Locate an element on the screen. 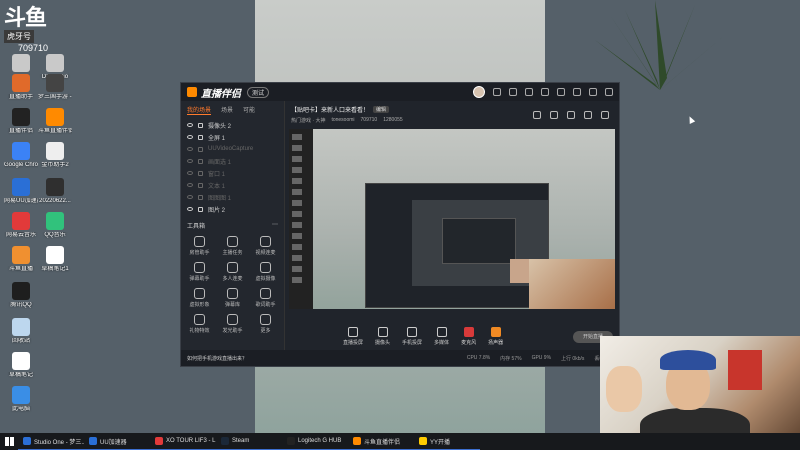  scene-label: UUVideoCapture is located at coordinates (231, 149).